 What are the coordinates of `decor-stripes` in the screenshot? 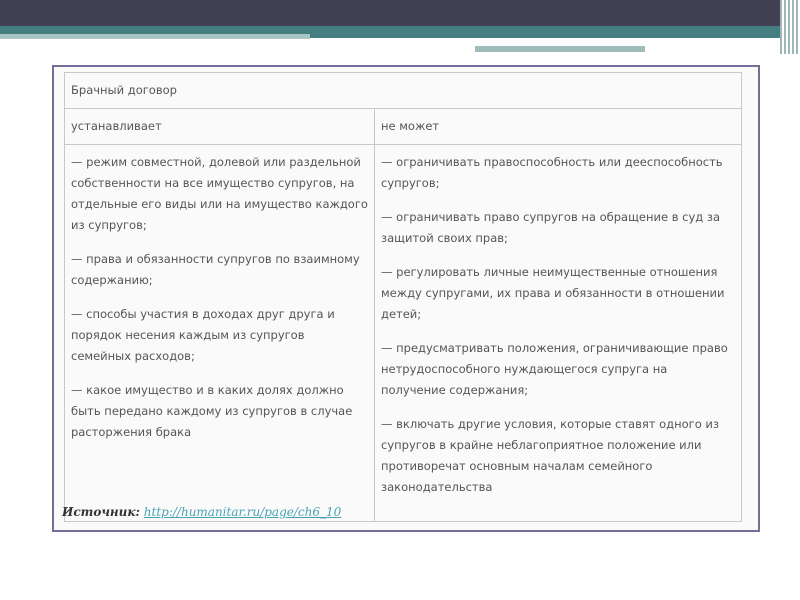 It's located at (790, 27).